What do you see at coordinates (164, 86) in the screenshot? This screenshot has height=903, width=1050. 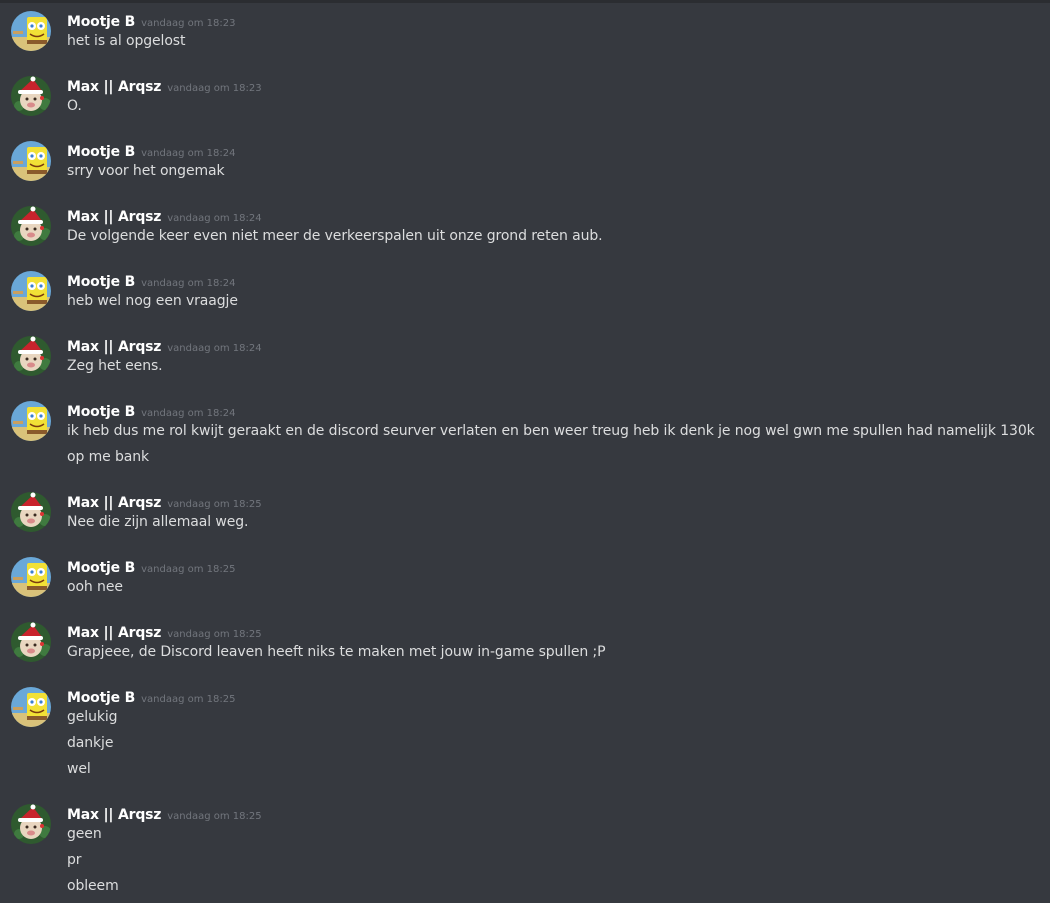 I see `message-header: Max || Arqsz vandaag om 18:23` at bounding box center [164, 86].